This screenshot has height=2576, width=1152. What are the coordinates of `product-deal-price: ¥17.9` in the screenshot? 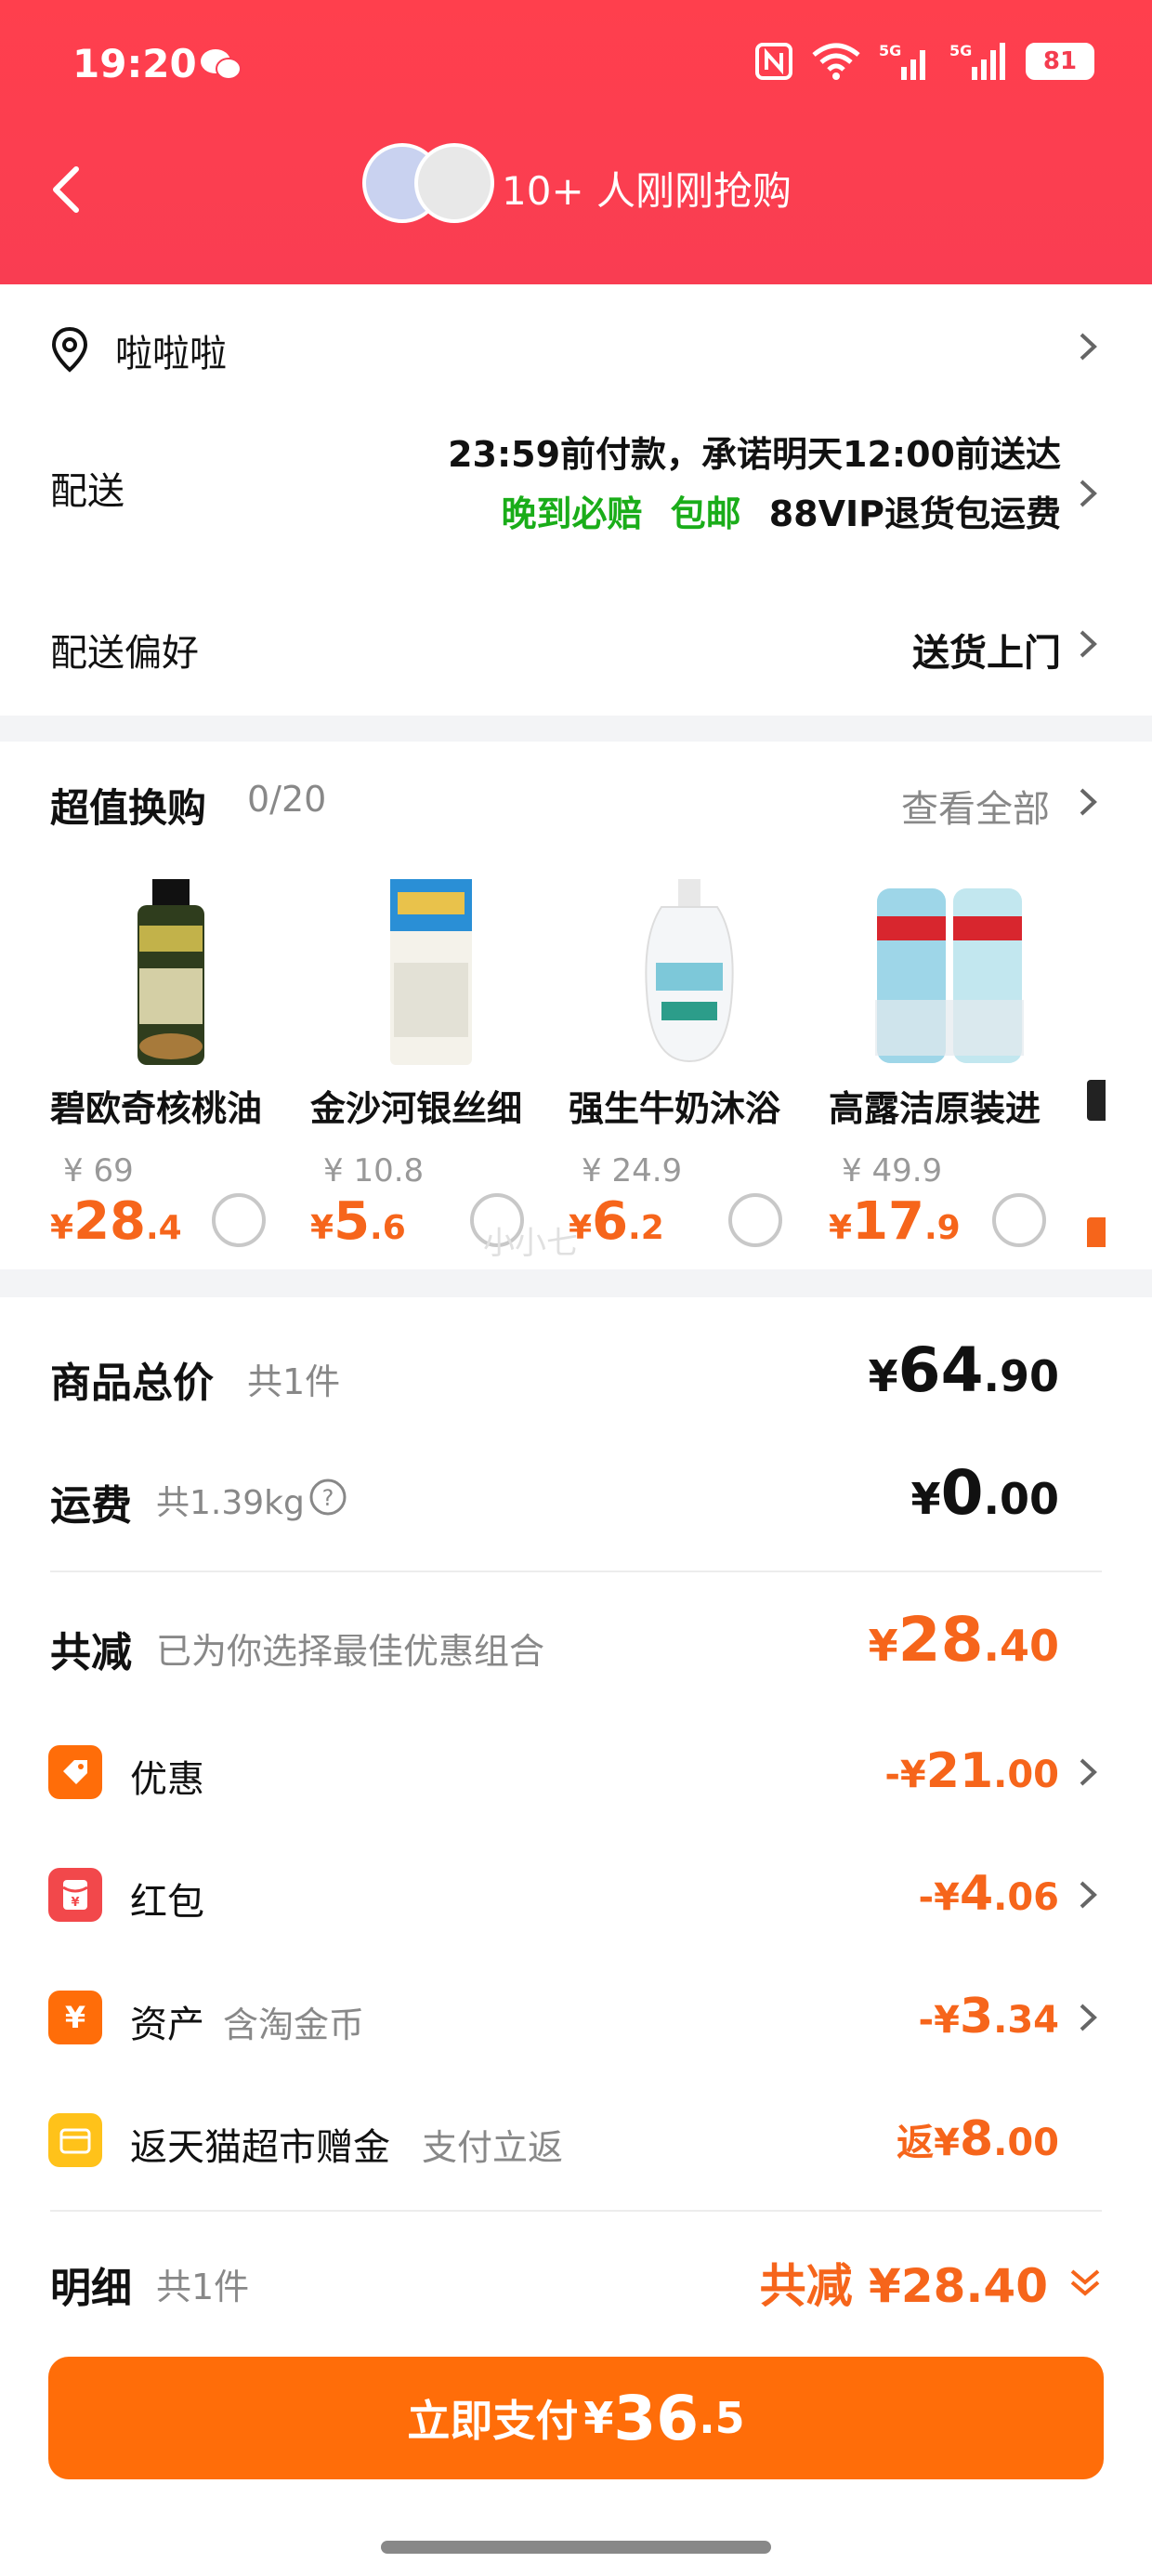 It's located at (895, 1221).